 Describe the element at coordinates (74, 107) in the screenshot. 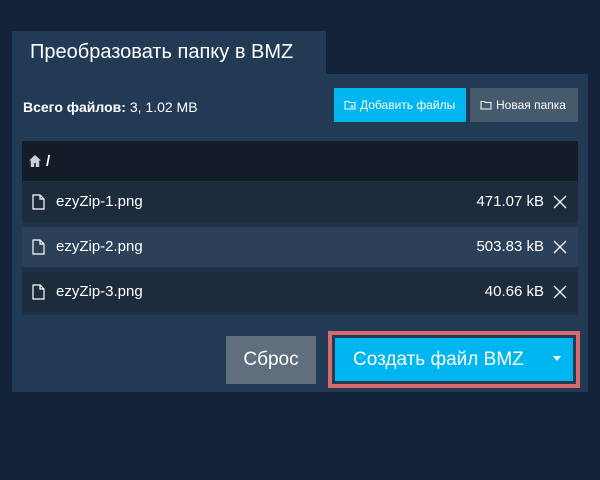

I see `summary-label: Всего файлов:` at that location.